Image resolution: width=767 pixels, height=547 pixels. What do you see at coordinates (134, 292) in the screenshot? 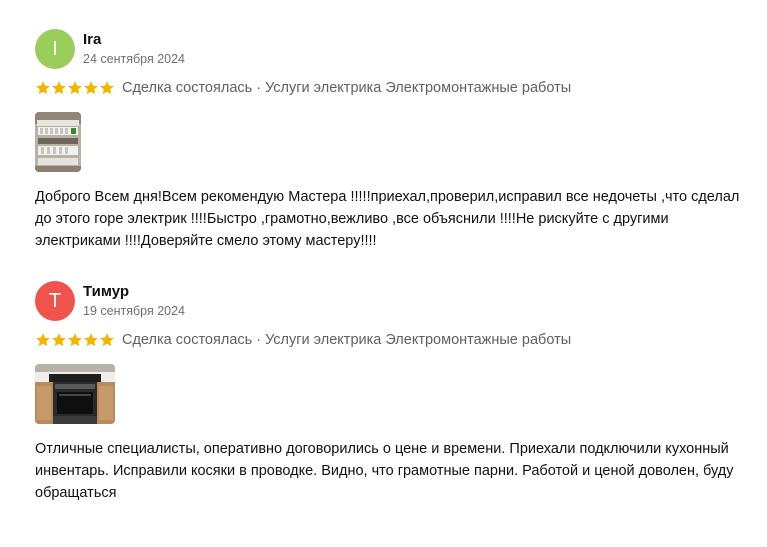
I see `reviewer-name: Тимур` at bounding box center [134, 292].